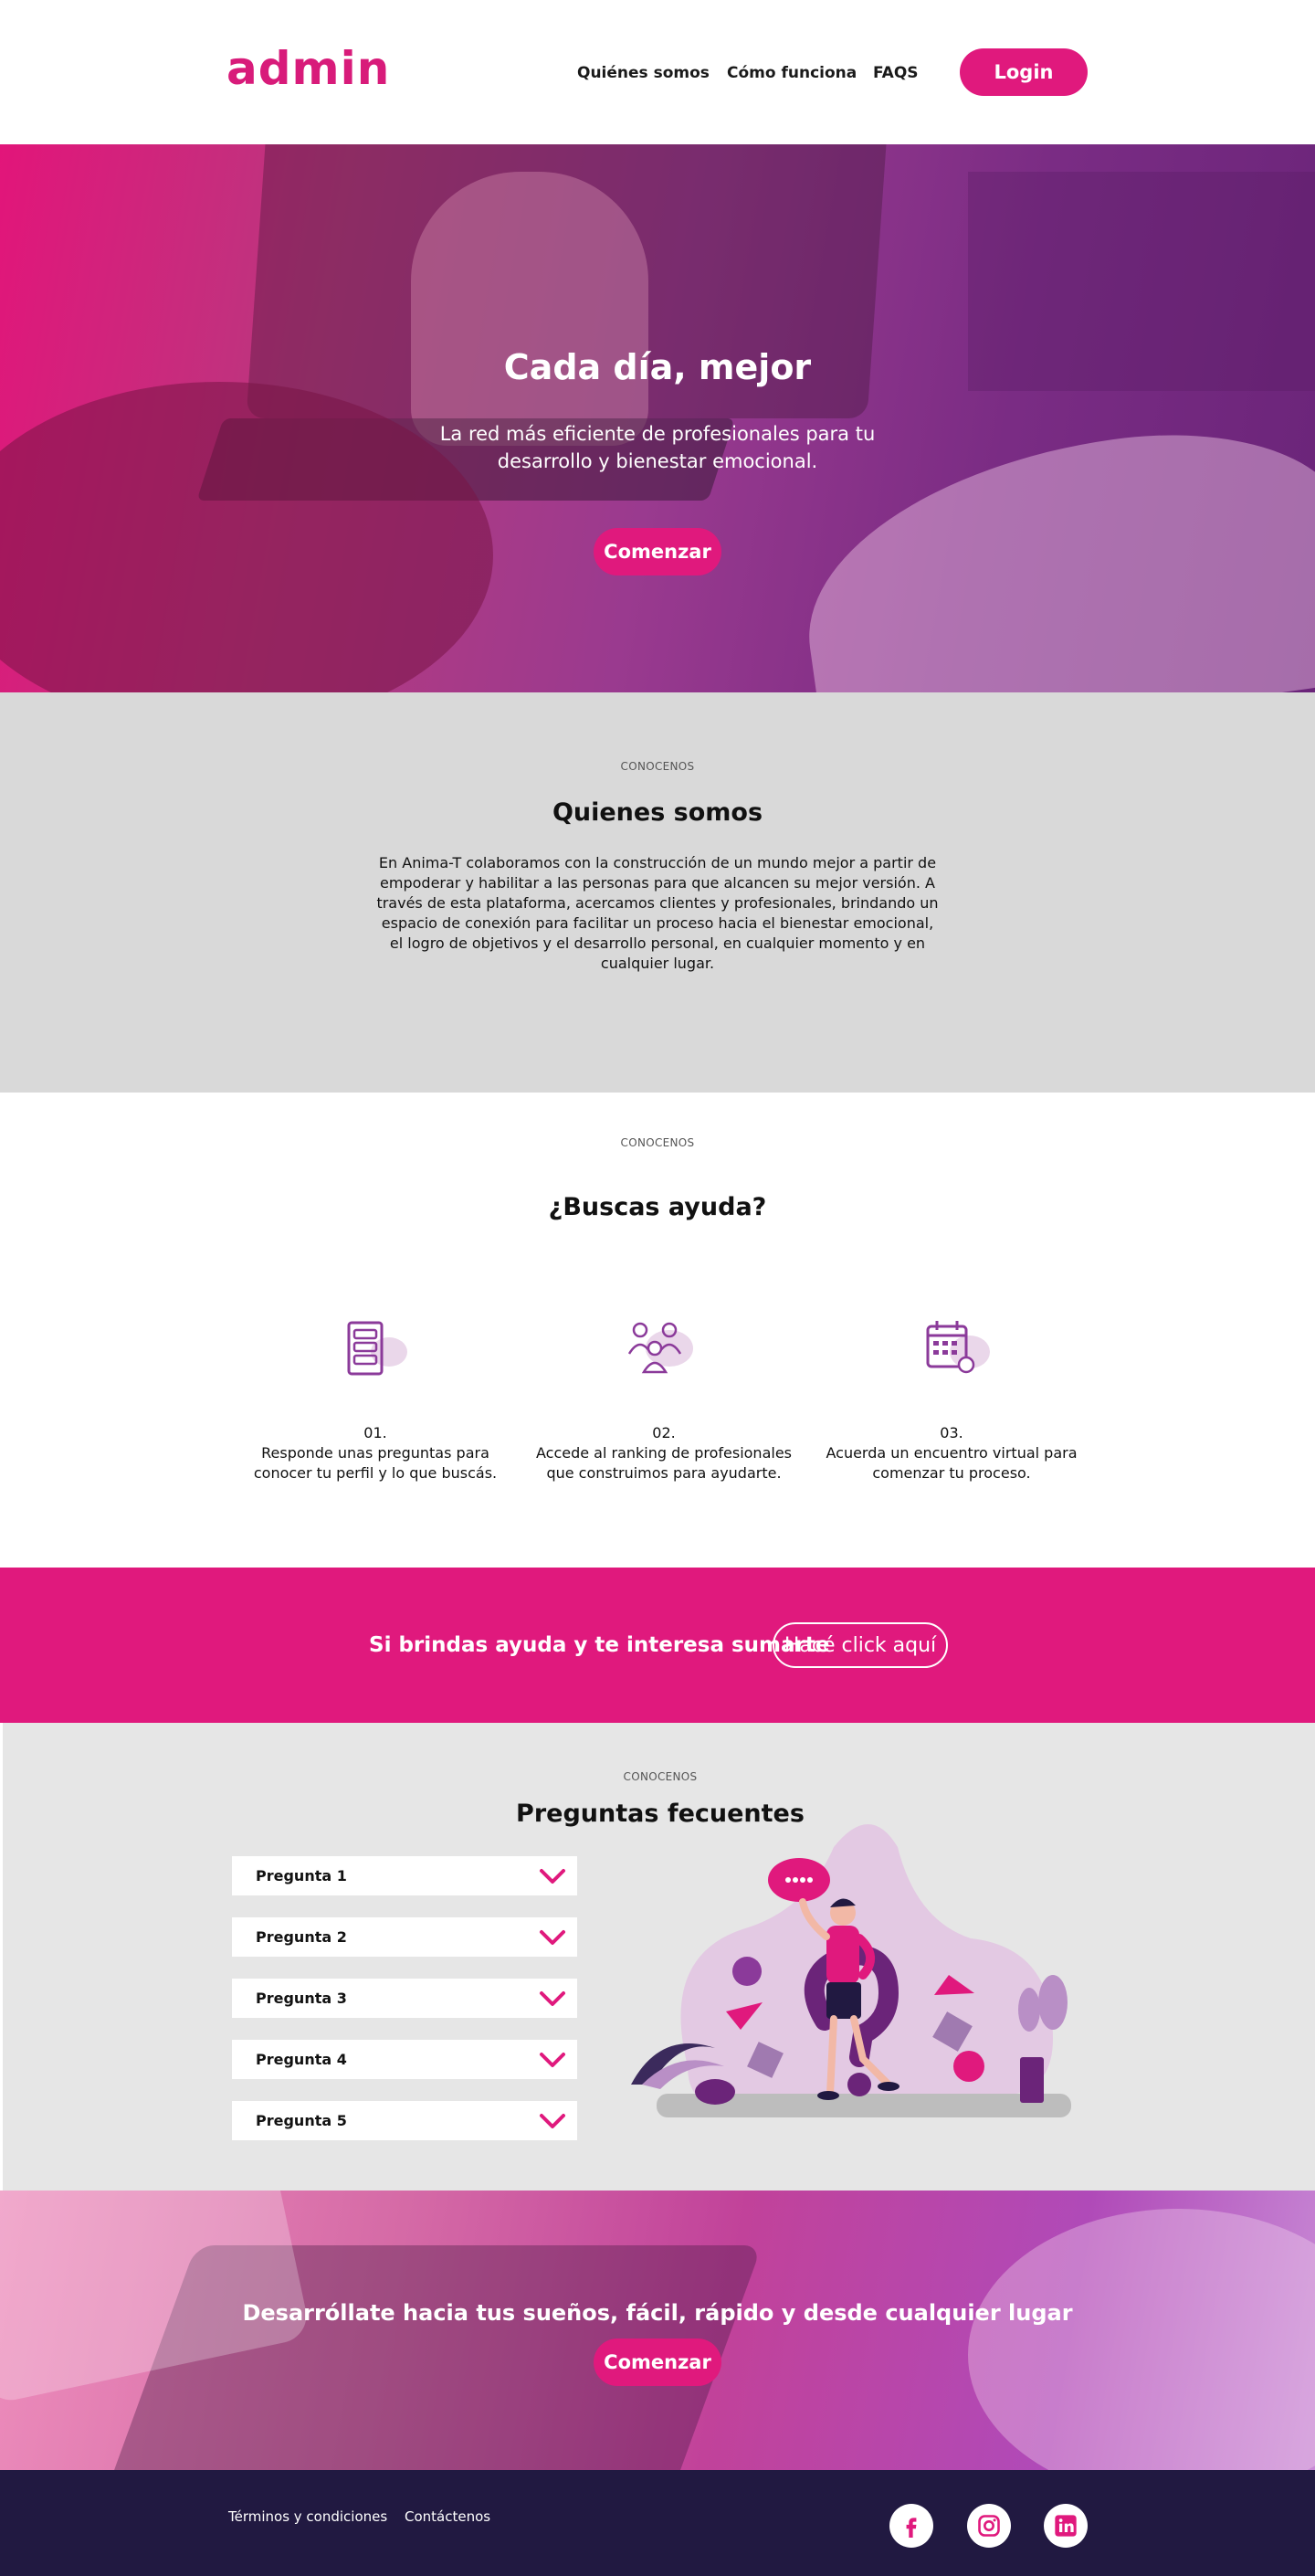 The image size is (1315, 2576). Describe the element at coordinates (375, 1432) in the screenshot. I see `step-1-number: 01.` at that location.